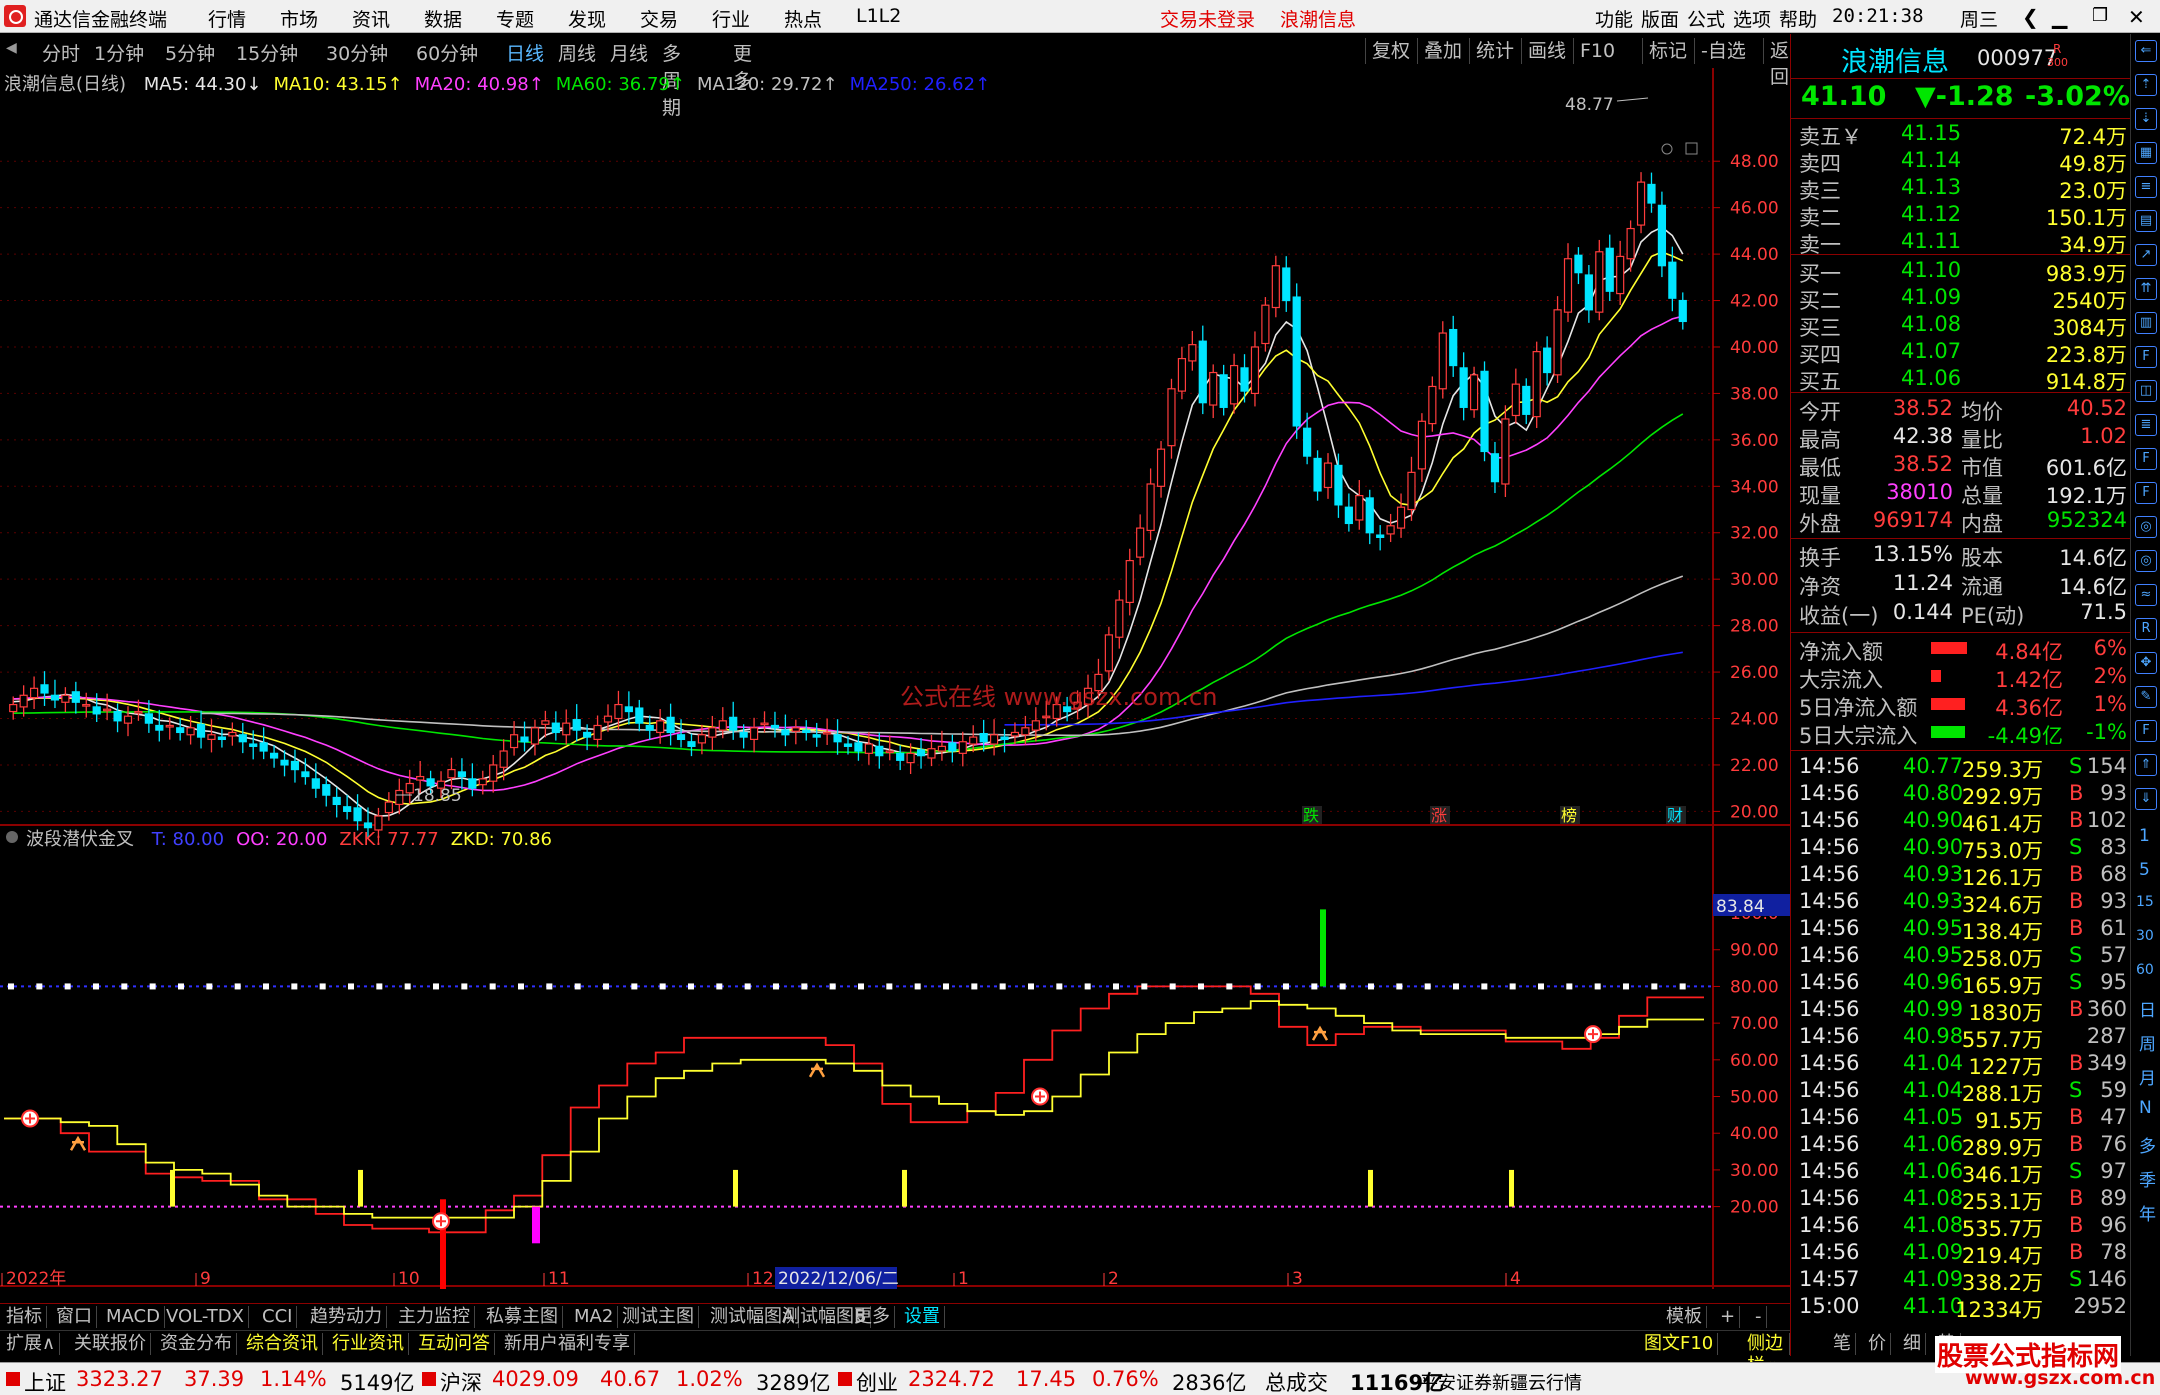 This screenshot has width=2160, height=1395. What do you see at coordinates (133, 1317) in the screenshot?
I see `indicator-tab: MACD` at bounding box center [133, 1317].